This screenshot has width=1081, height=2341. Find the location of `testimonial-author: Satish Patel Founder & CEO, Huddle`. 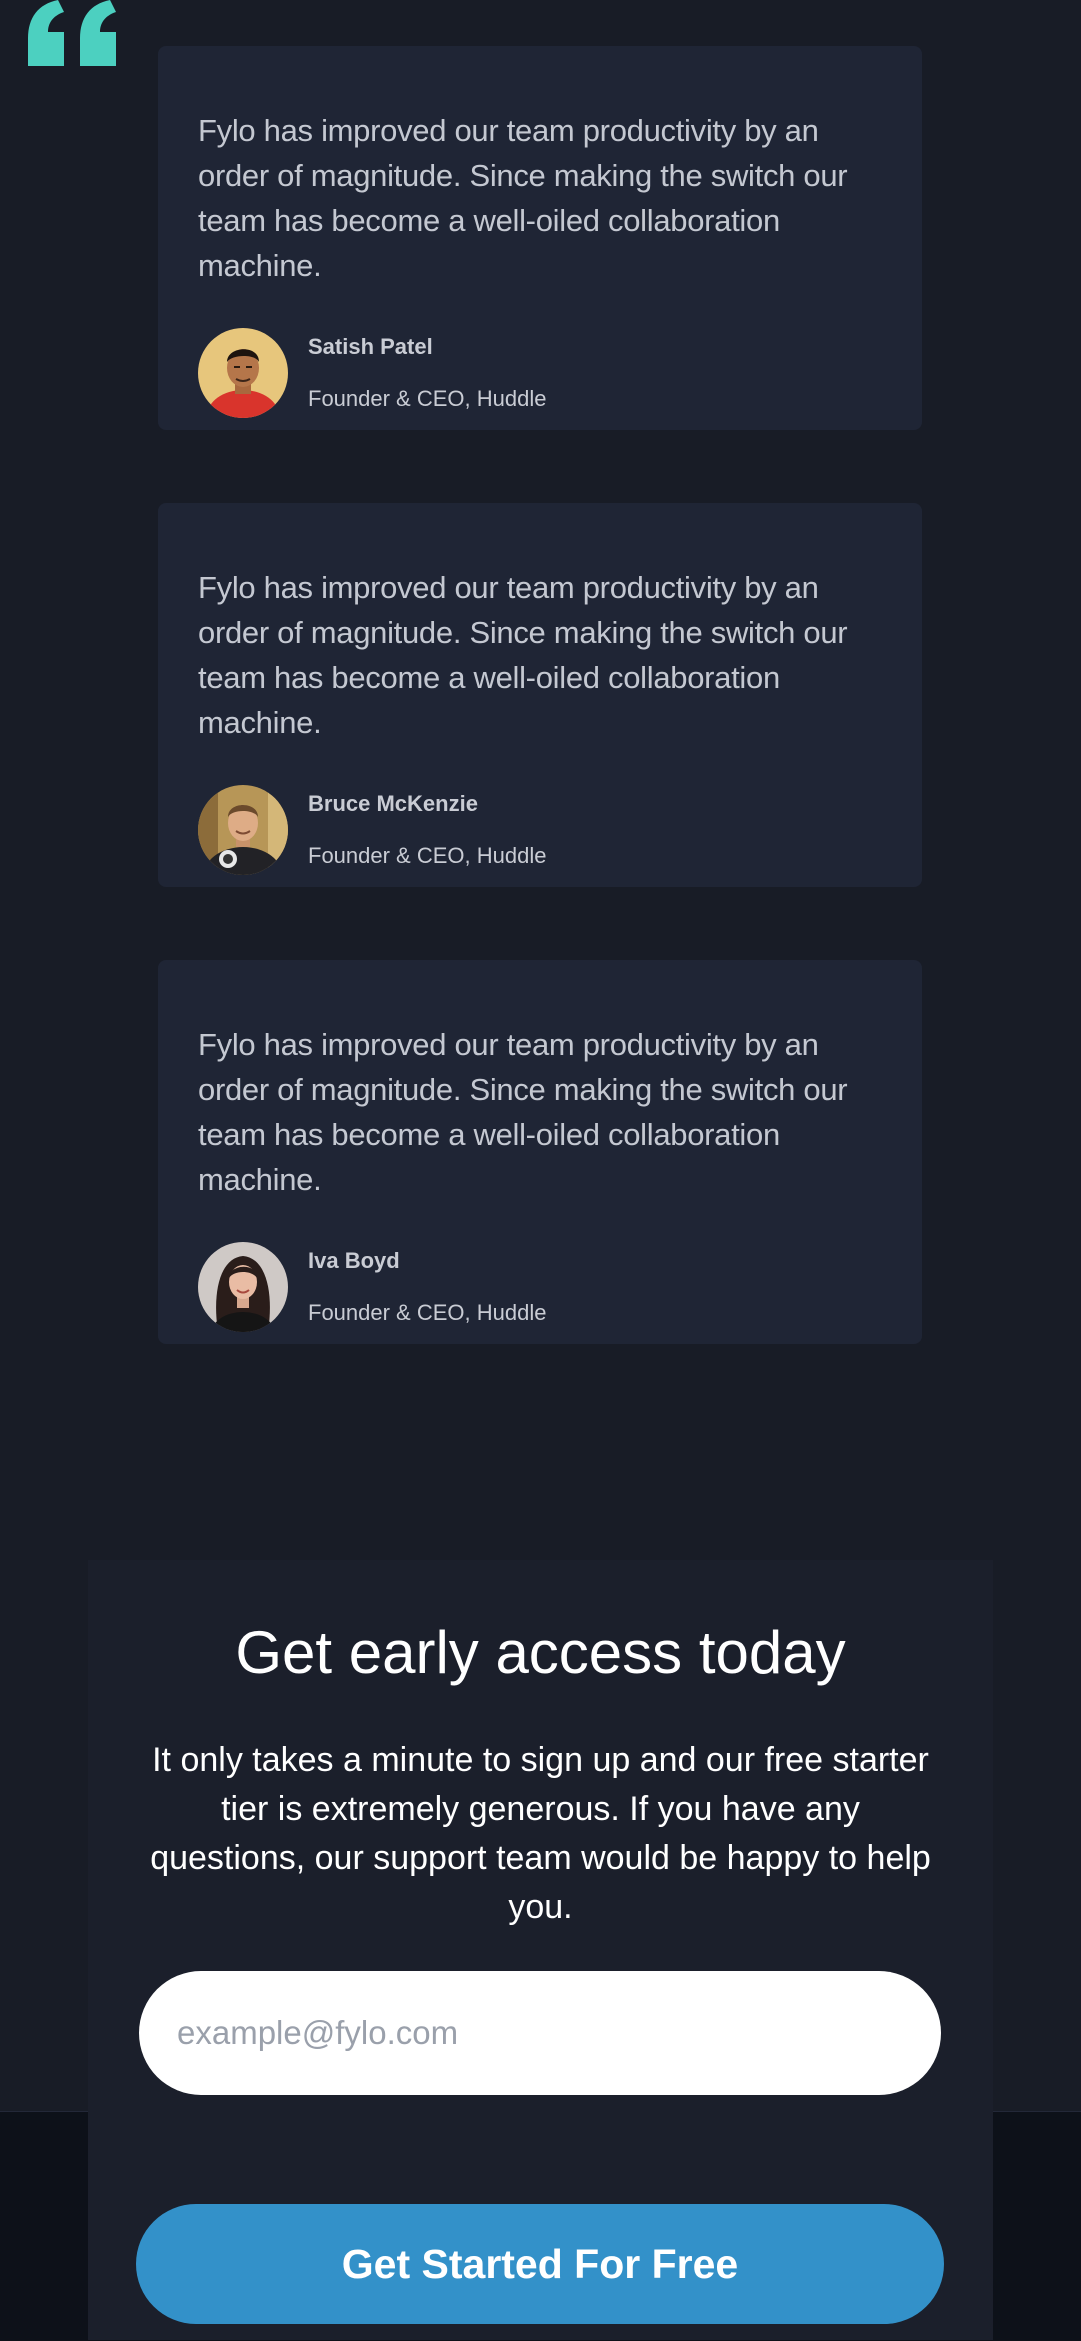

testimonial-author: Satish Patel Founder & CEO, Huddle is located at coordinates (540, 373).